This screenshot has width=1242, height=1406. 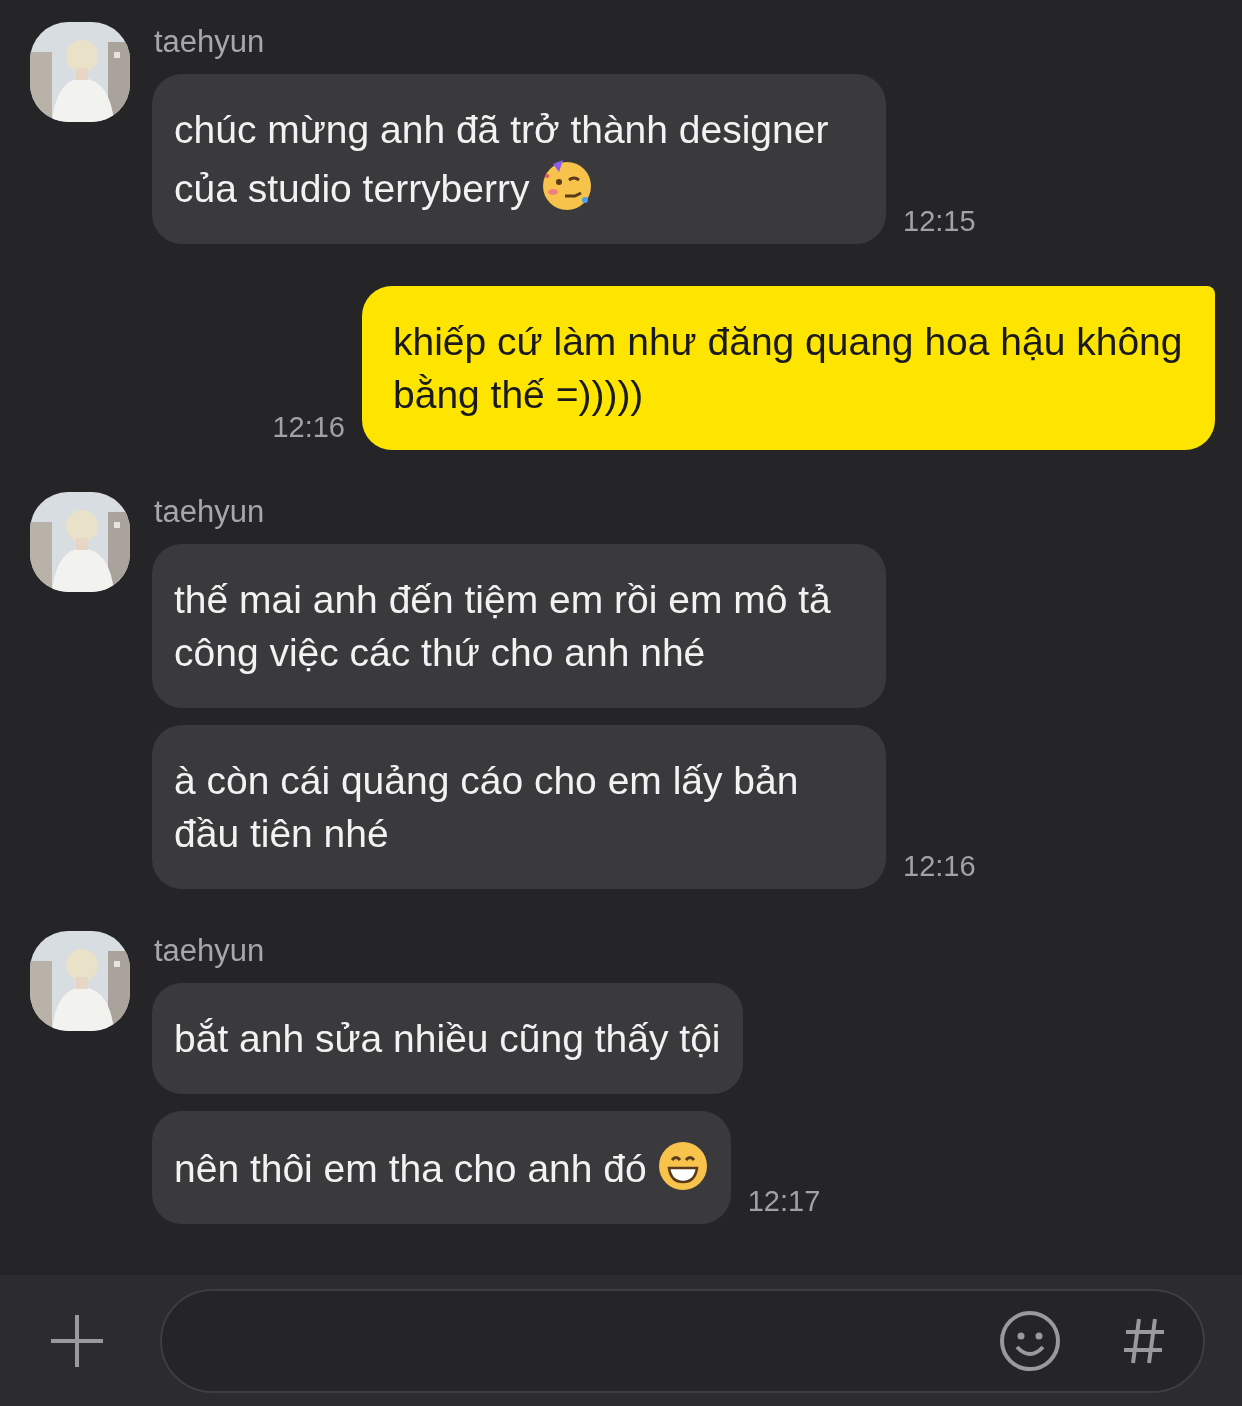 I want to click on plus-icon, so click(x=77, y=1340).